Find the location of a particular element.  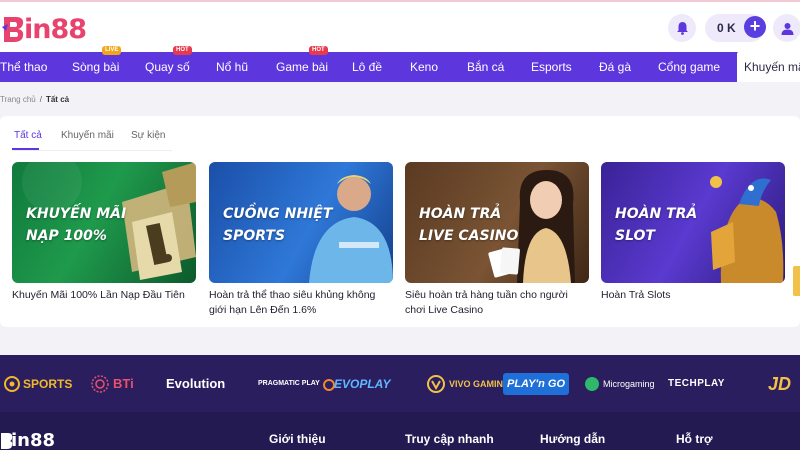

nav-item-cong-game: Cổng game is located at coordinates (689, 67).